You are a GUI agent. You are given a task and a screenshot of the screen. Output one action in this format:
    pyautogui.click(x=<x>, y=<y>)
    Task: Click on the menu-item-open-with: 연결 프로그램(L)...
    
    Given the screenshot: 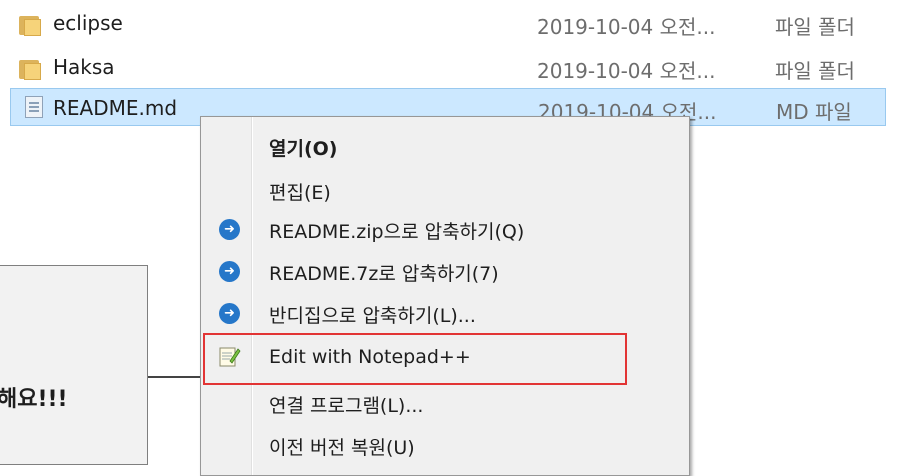 What is the action you would take?
    pyautogui.click(x=346, y=404)
    